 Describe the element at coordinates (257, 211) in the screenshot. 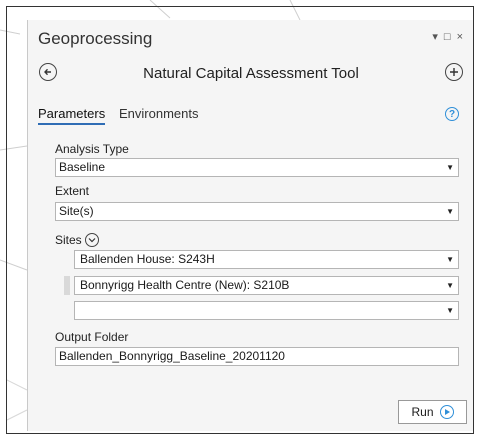

I see `extent-select: Site(s) ▼` at that location.